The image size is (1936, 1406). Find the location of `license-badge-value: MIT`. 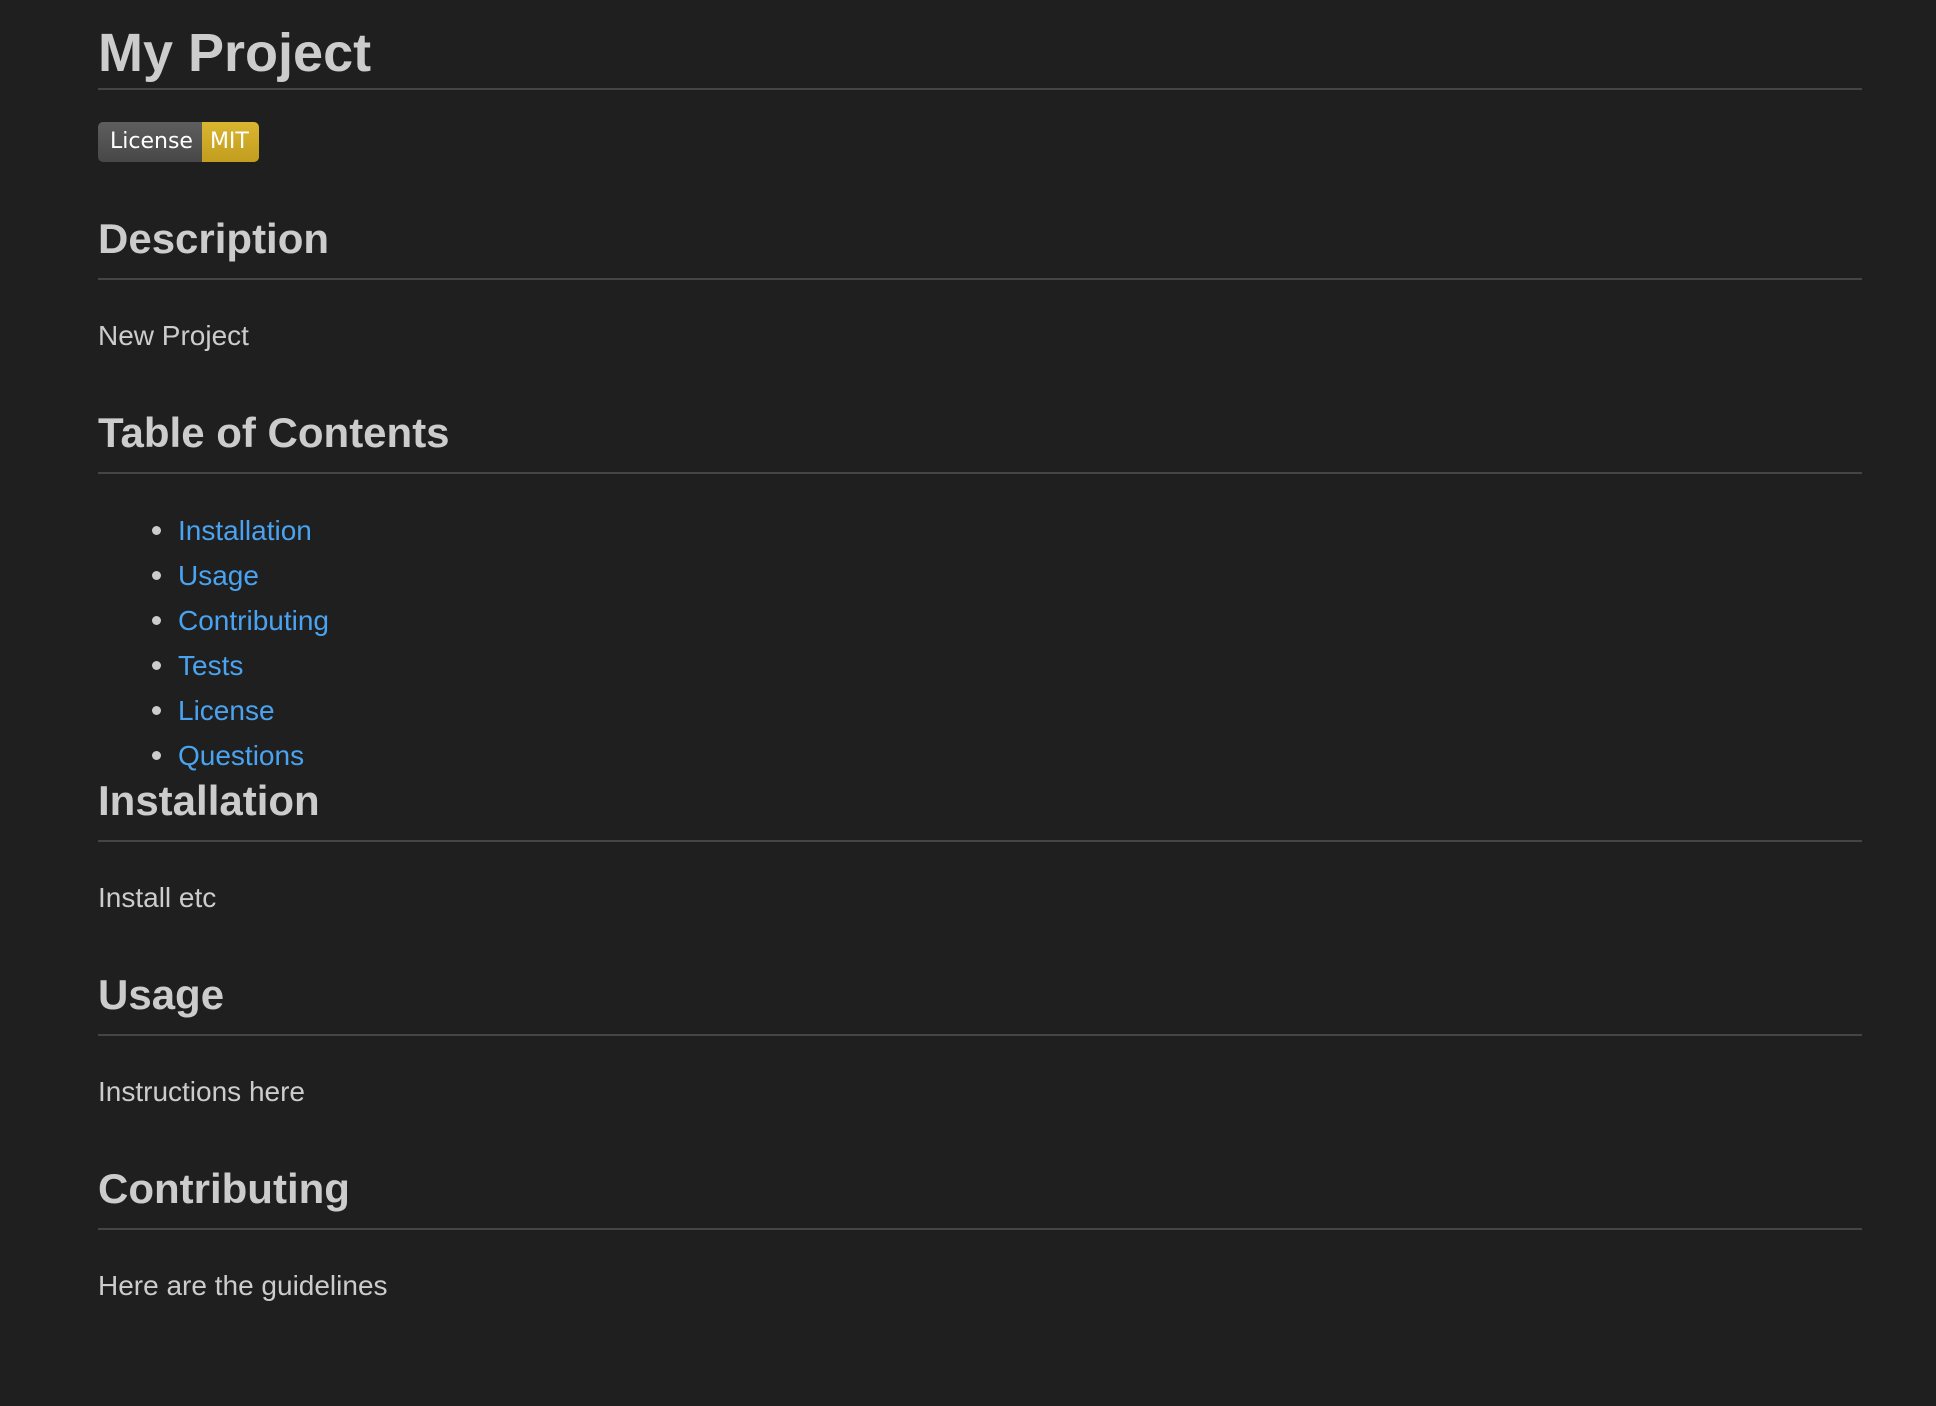

license-badge-value: MIT is located at coordinates (230, 142).